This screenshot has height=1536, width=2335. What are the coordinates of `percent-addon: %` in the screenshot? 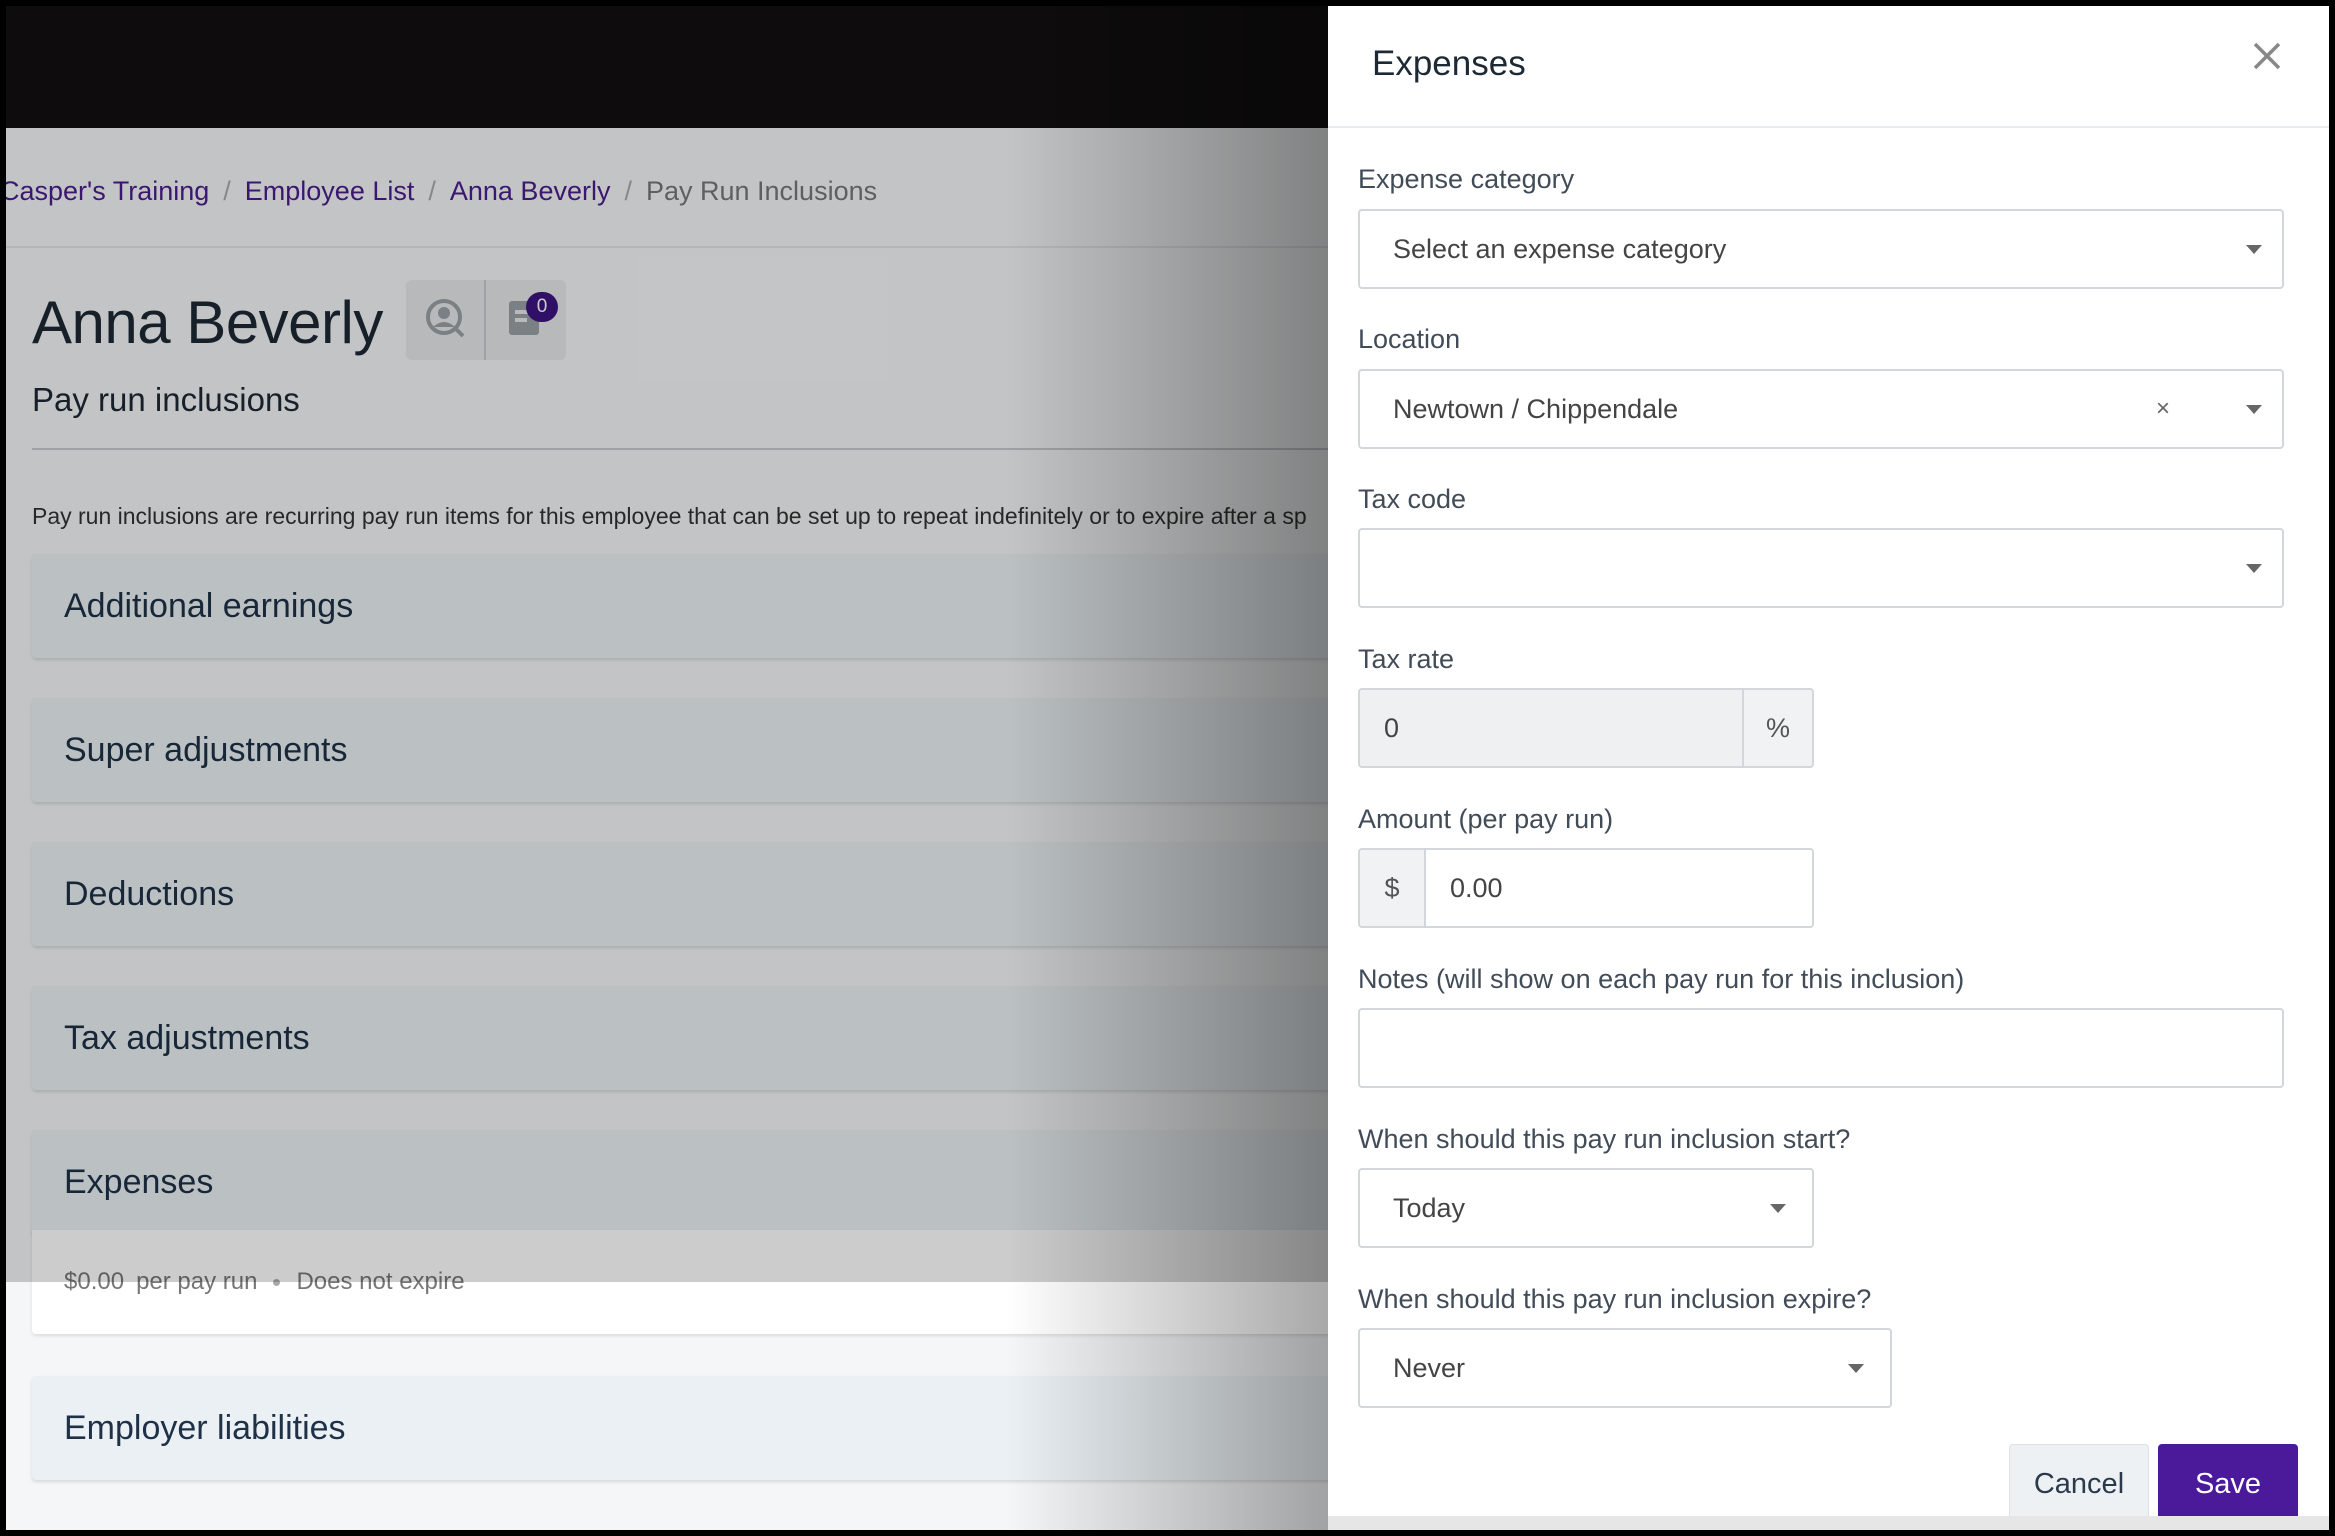 It's located at (1779, 728).